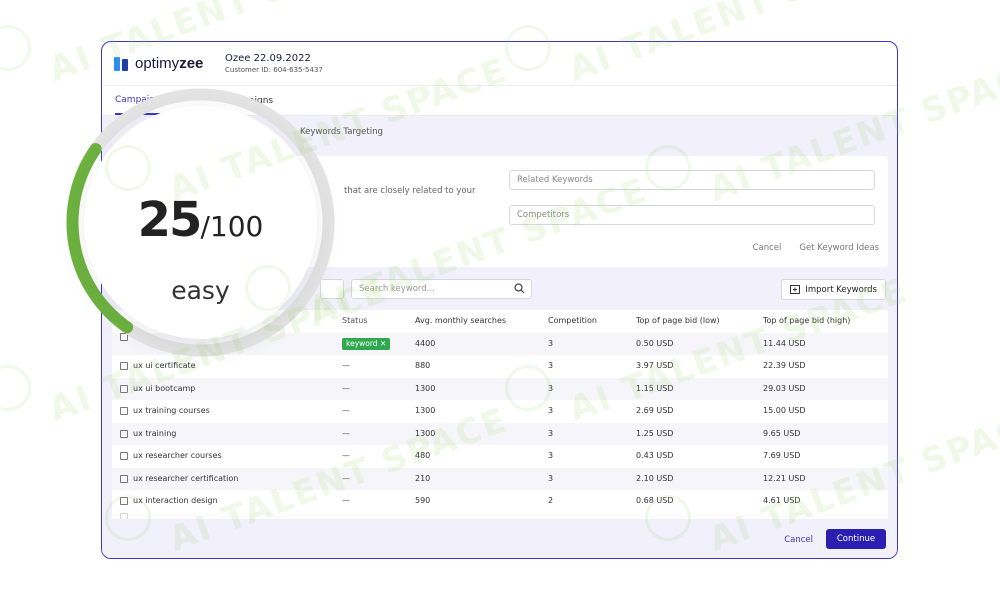 The width and height of the screenshot is (1000, 600). I want to click on score-label: easy, so click(200, 290).